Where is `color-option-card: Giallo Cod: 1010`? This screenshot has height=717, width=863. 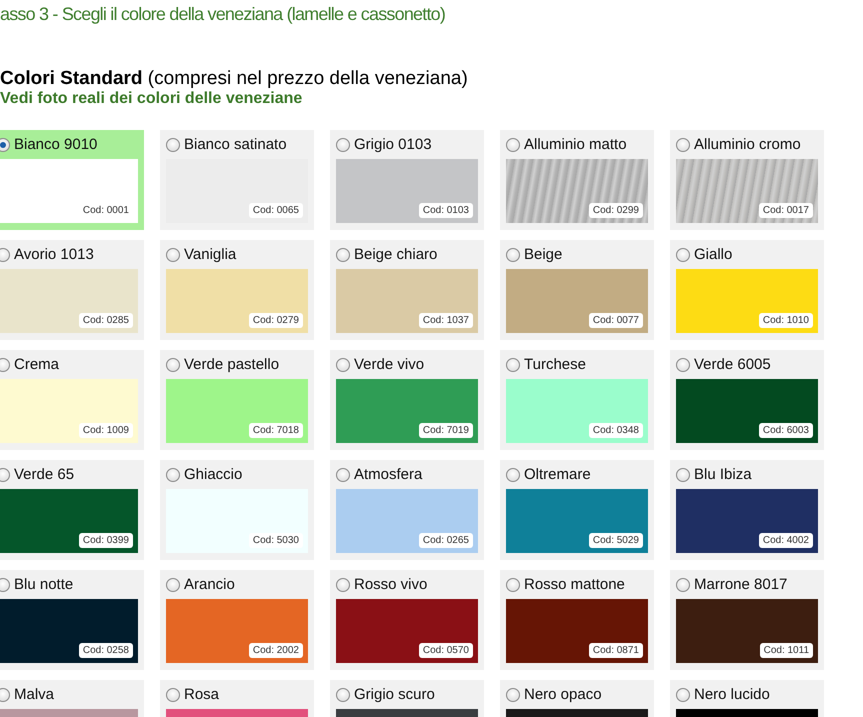
color-option-card: Giallo Cod: 1010 is located at coordinates (747, 290).